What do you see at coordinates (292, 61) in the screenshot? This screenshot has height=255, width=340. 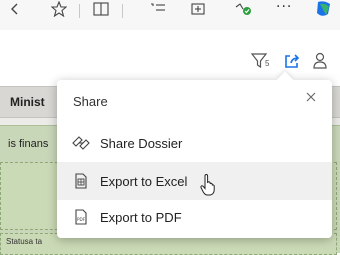 I see `share-icon` at bounding box center [292, 61].